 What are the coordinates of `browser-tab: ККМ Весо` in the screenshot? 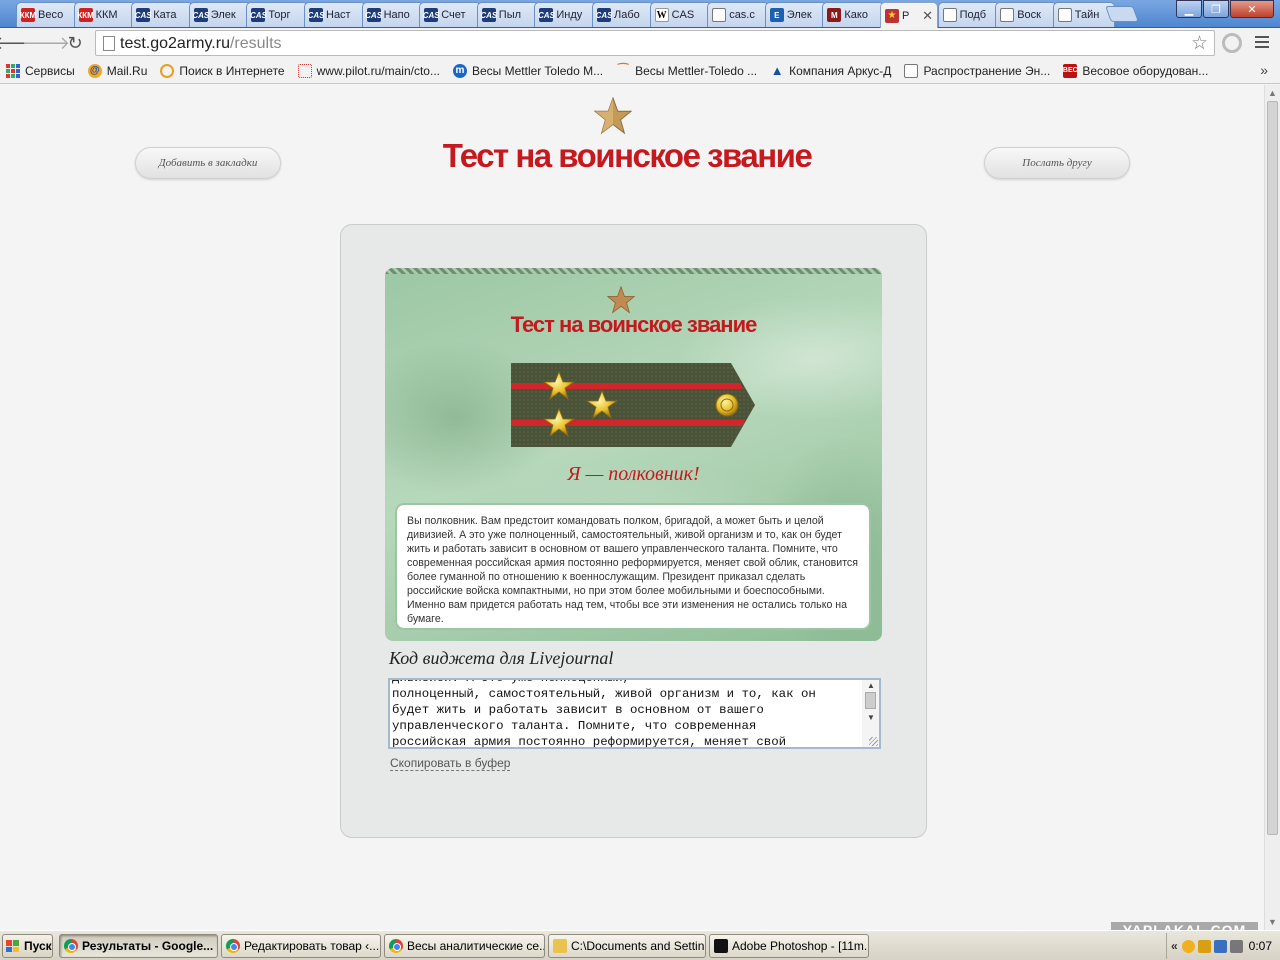 It's located at (47, 14).